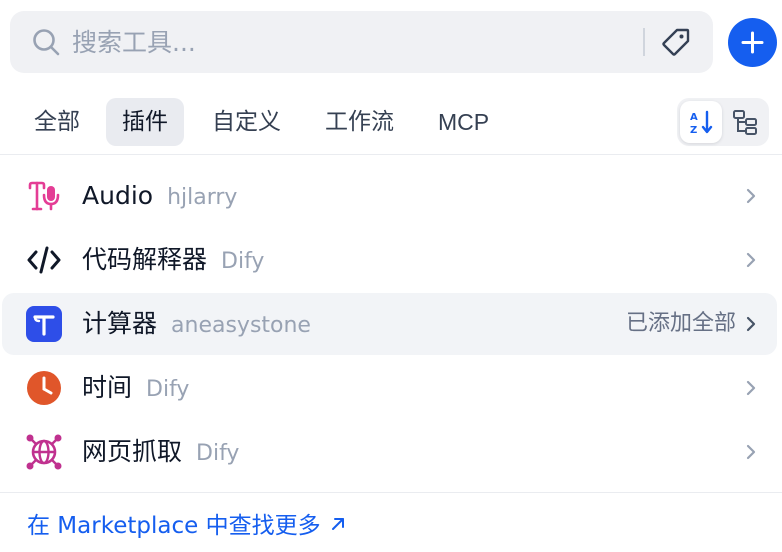 This screenshot has height=552, width=782. I want to click on svg-text: A, so click(694, 117).